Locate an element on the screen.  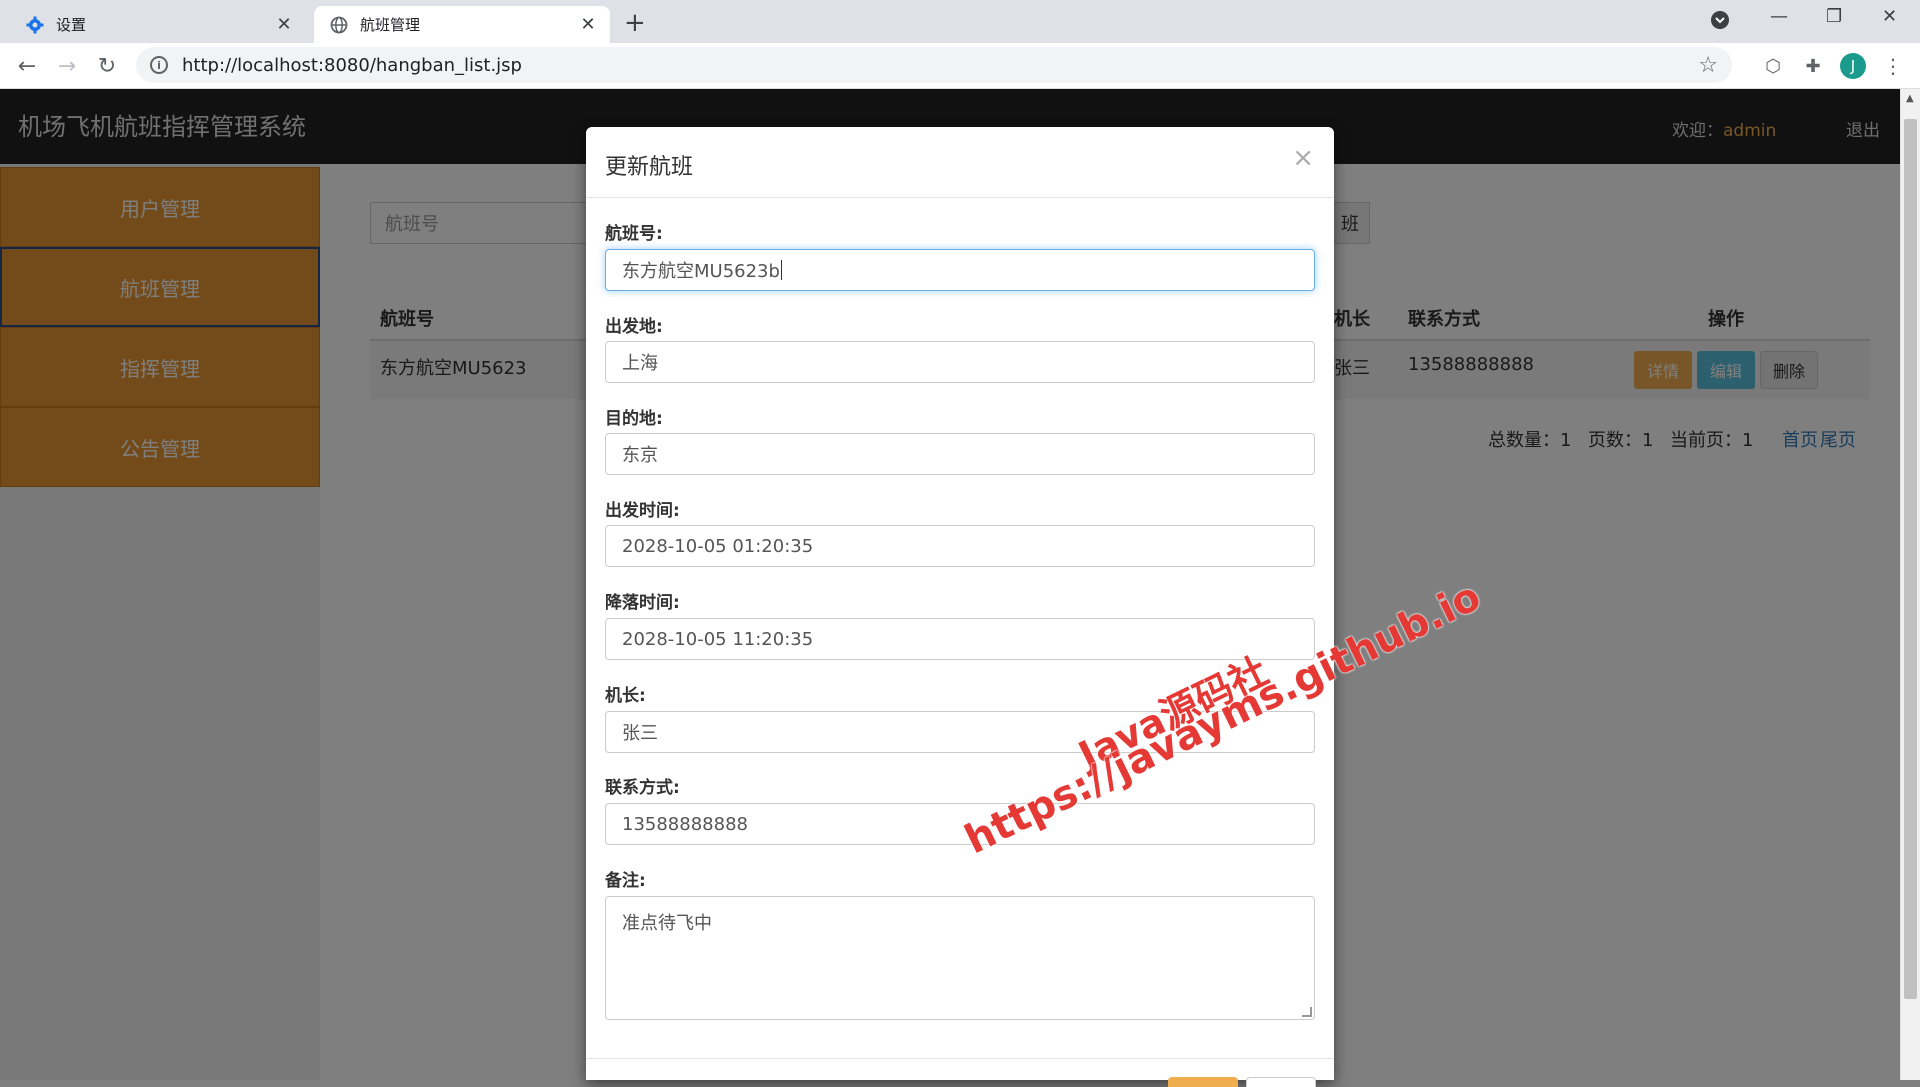
captain-label: 机长: is located at coordinates (625, 696).